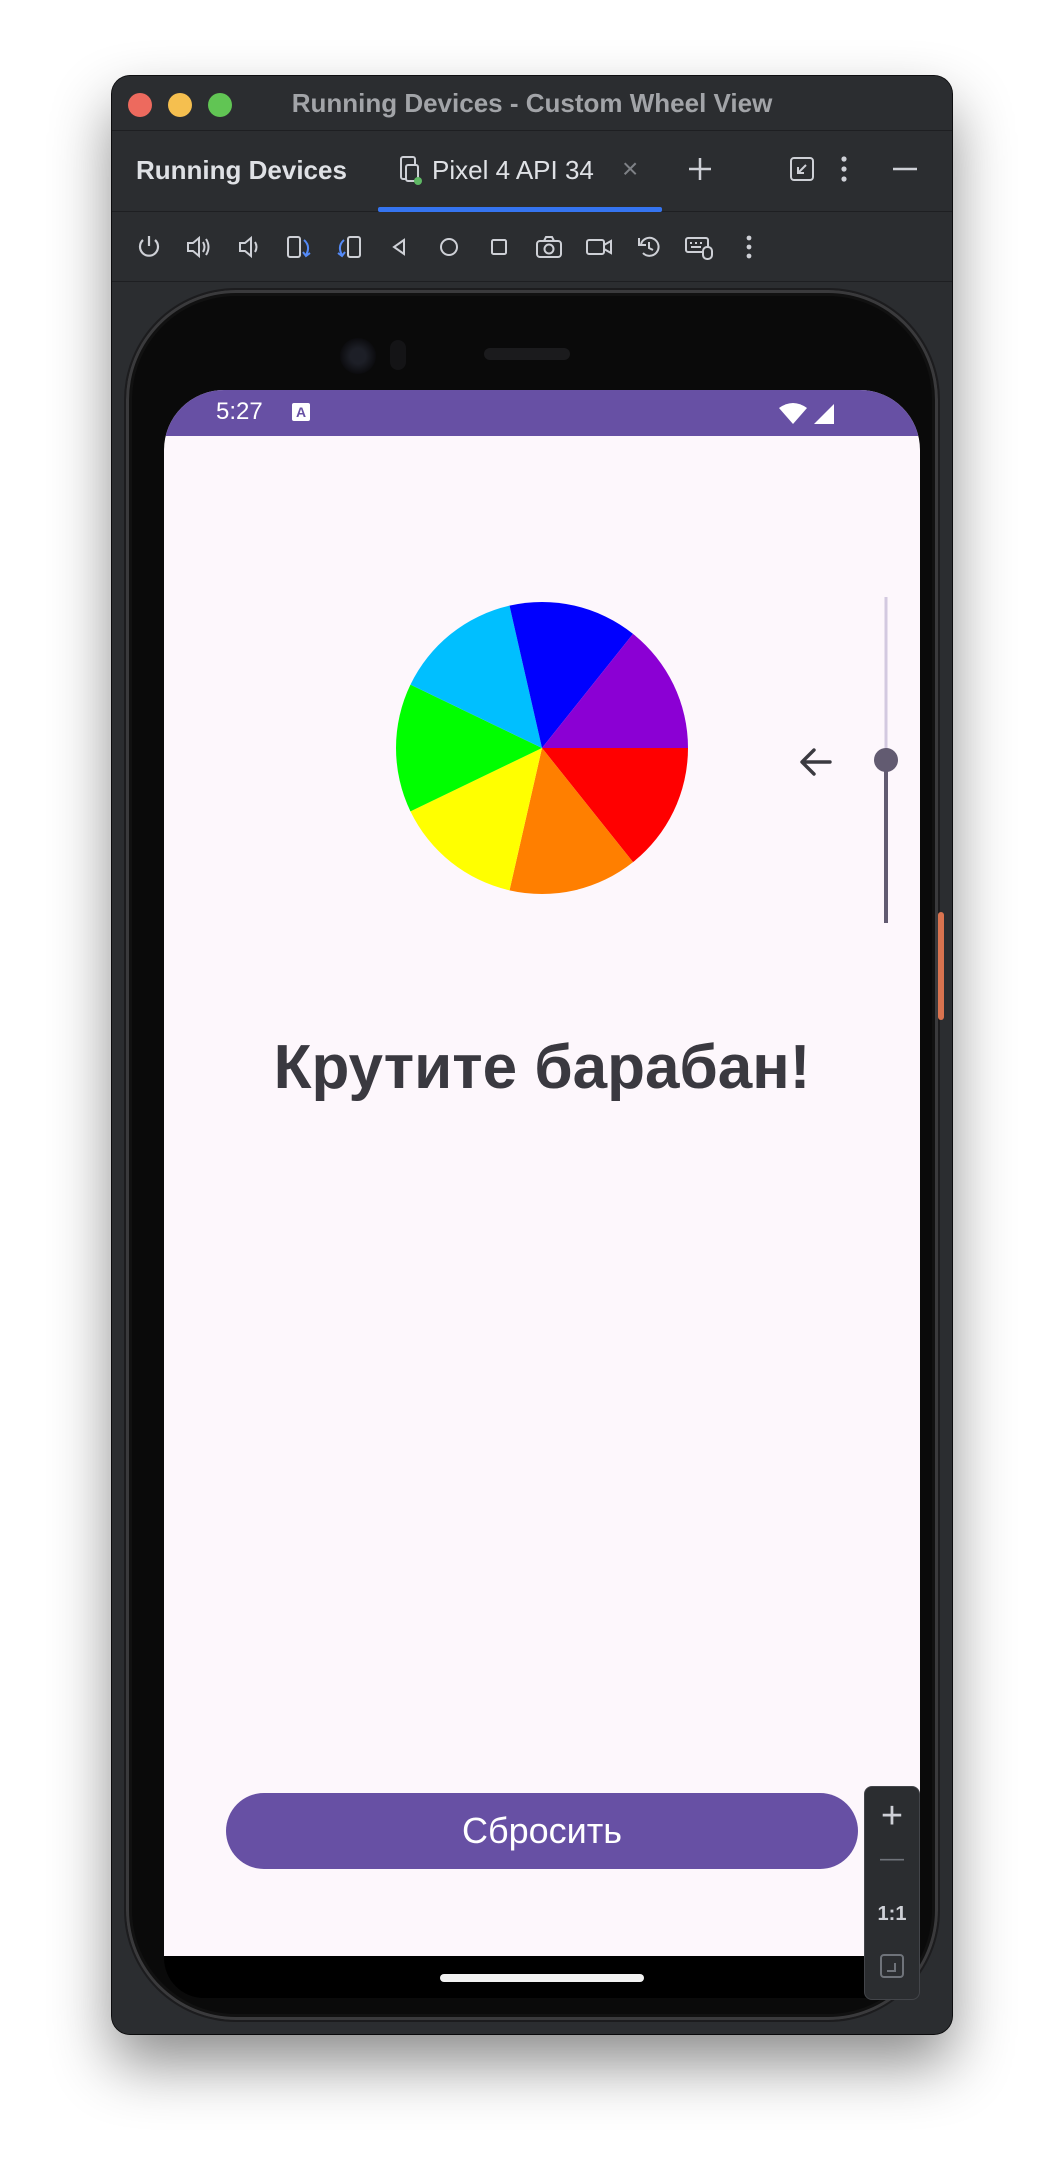  I want to click on tab-label: Pixel 4 API 34, so click(513, 170).